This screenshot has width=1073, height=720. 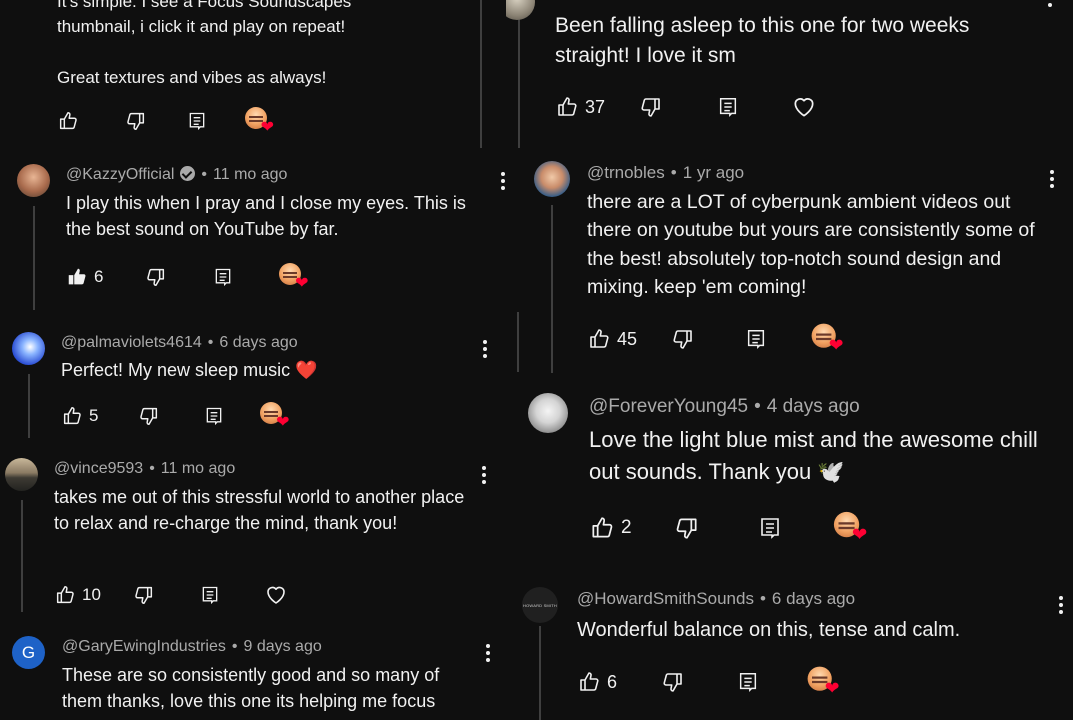 I want to click on comment-actions: 2 ❤, so click(x=728, y=528).